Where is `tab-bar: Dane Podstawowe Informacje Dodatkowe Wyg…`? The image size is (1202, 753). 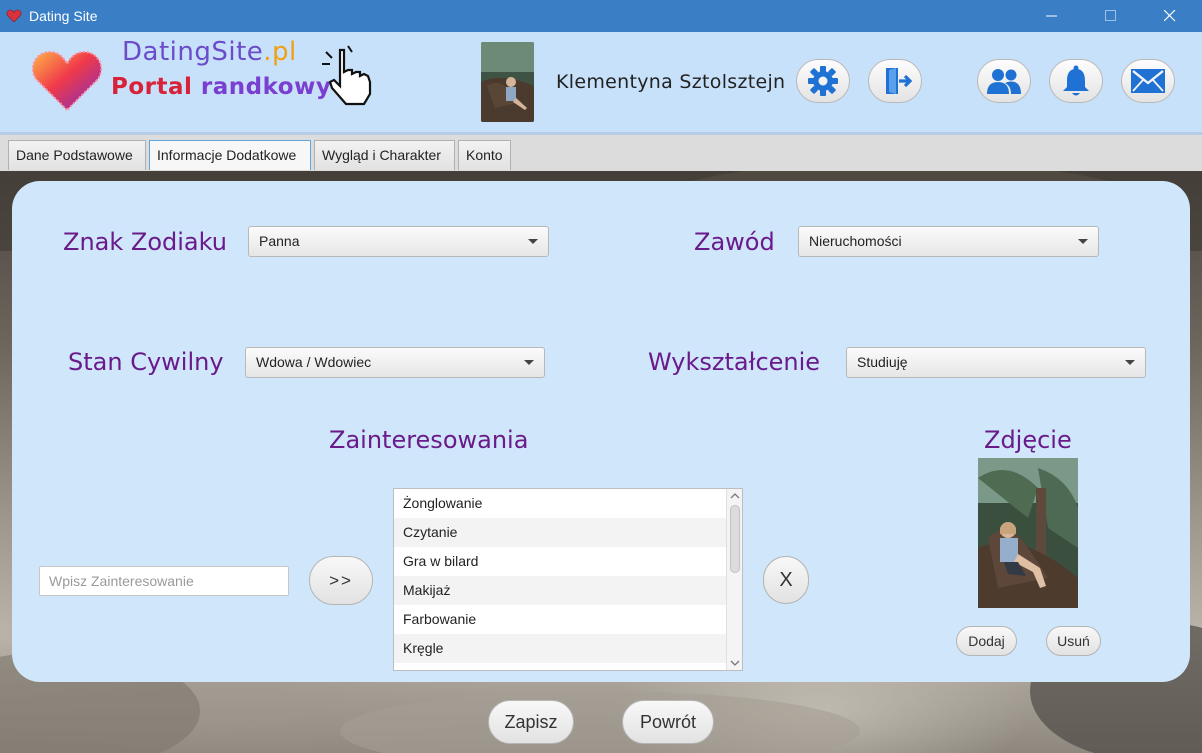 tab-bar: Dane Podstawowe Informacje Dodatkowe Wyg… is located at coordinates (601, 153).